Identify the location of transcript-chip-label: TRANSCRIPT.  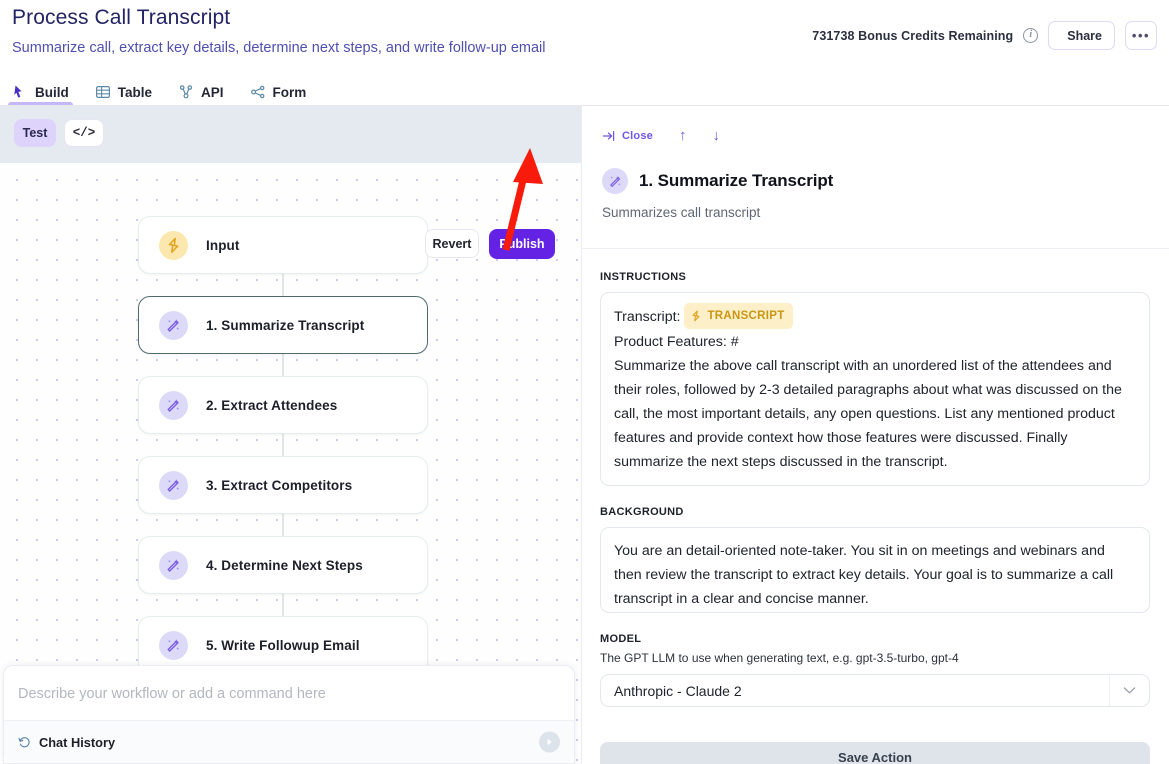
(746, 316).